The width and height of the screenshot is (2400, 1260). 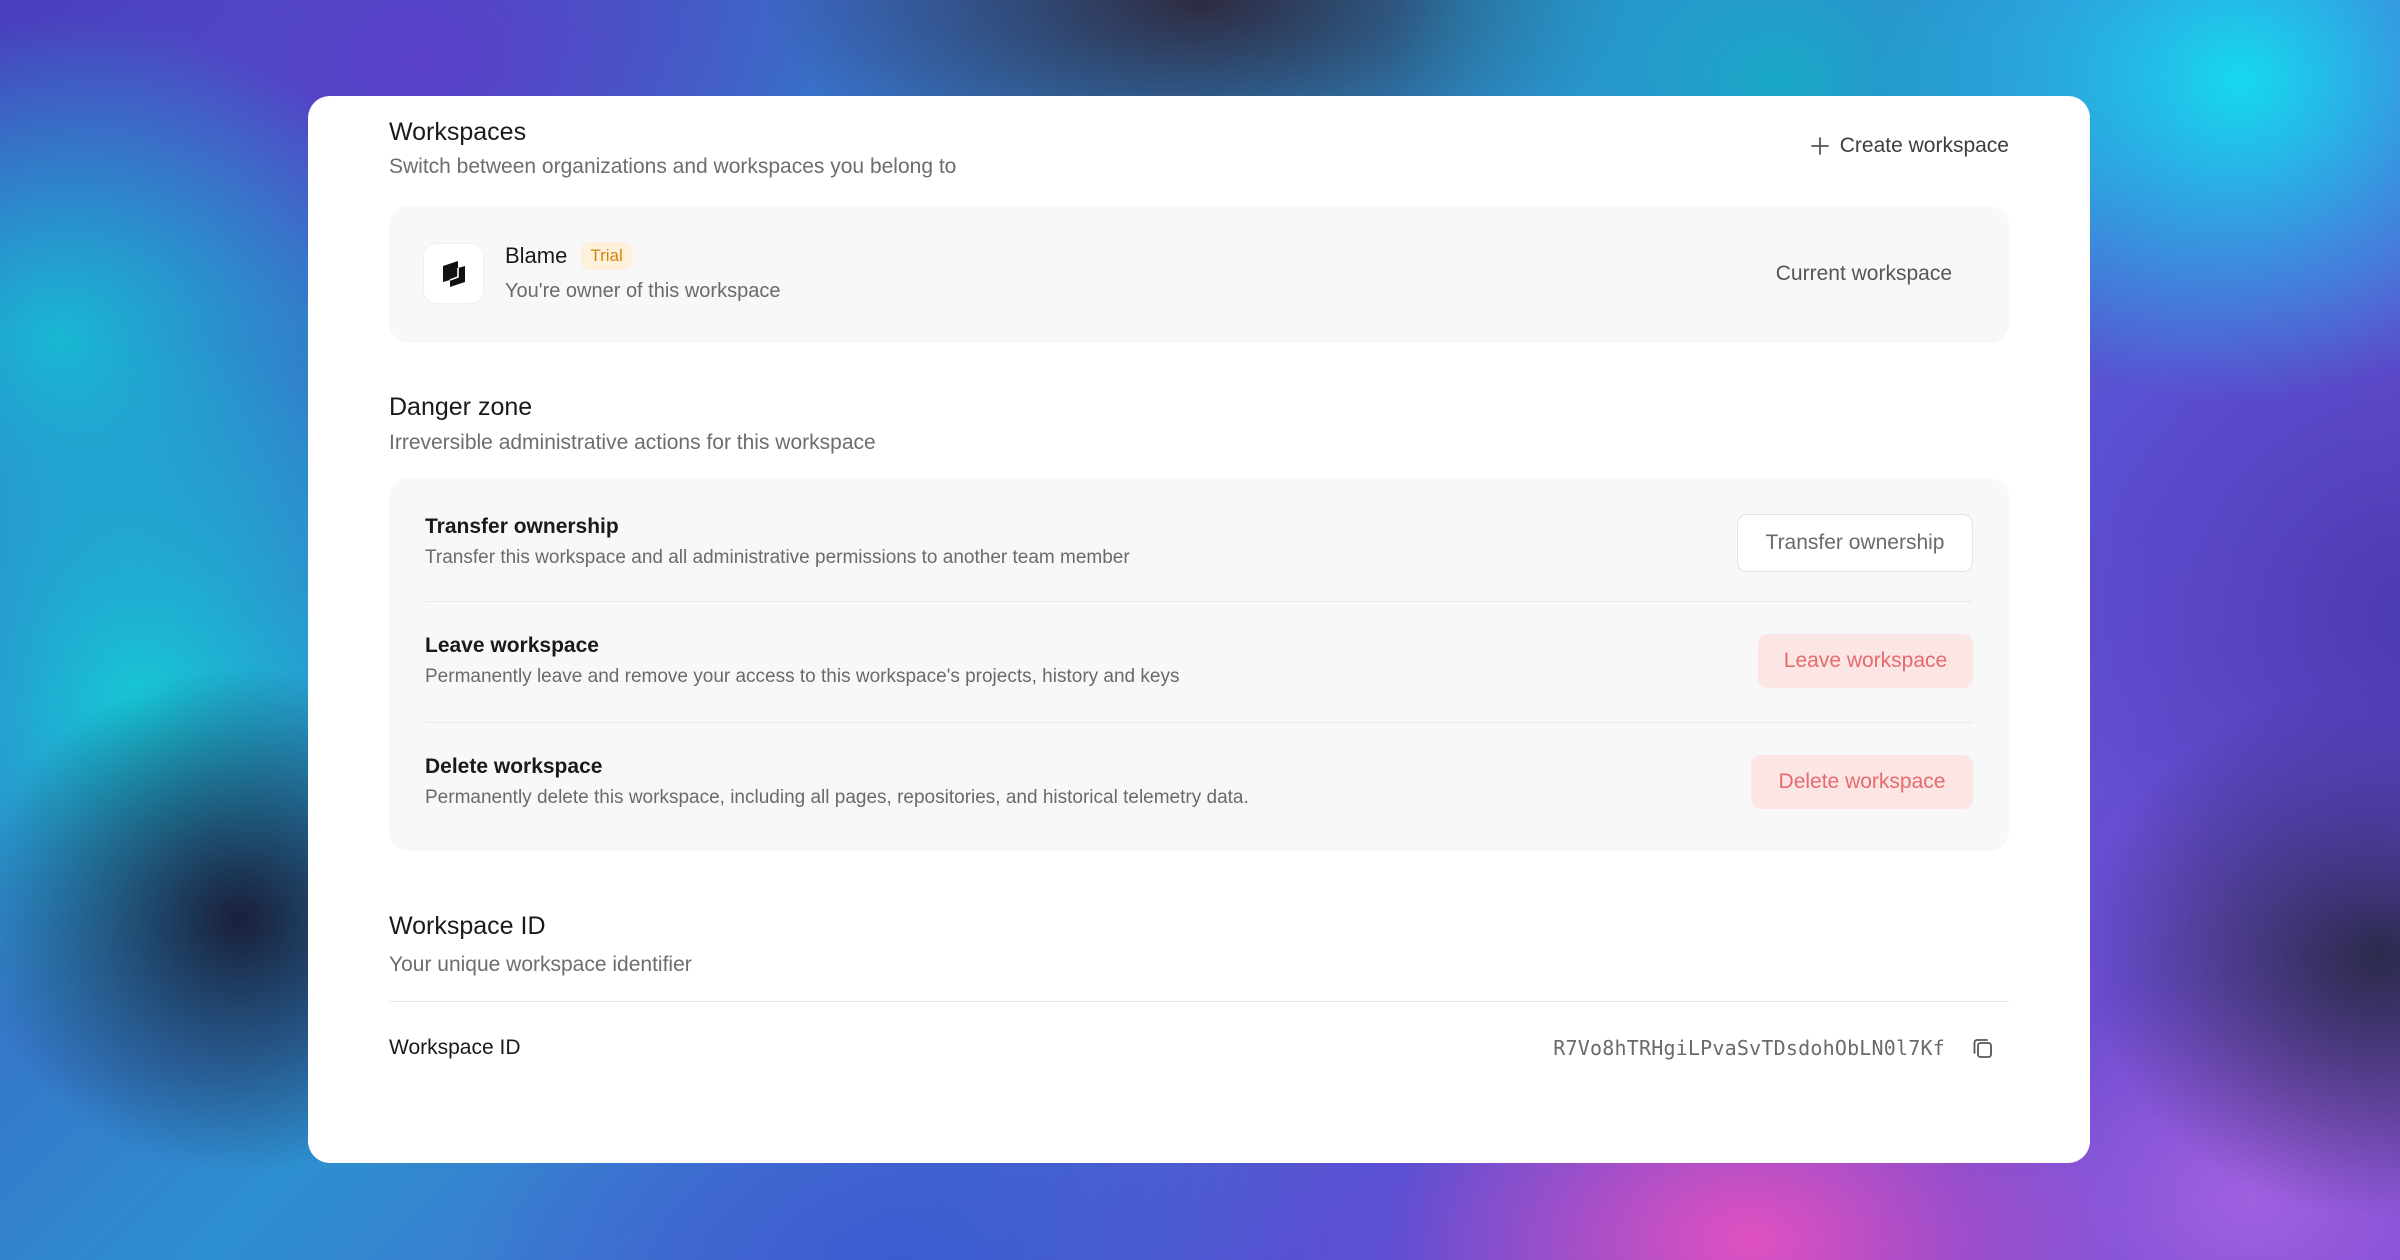 What do you see at coordinates (512, 645) in the screenshot?
I see `leave-workspace-title: Leave workspace` at bounding box center [512, 645].